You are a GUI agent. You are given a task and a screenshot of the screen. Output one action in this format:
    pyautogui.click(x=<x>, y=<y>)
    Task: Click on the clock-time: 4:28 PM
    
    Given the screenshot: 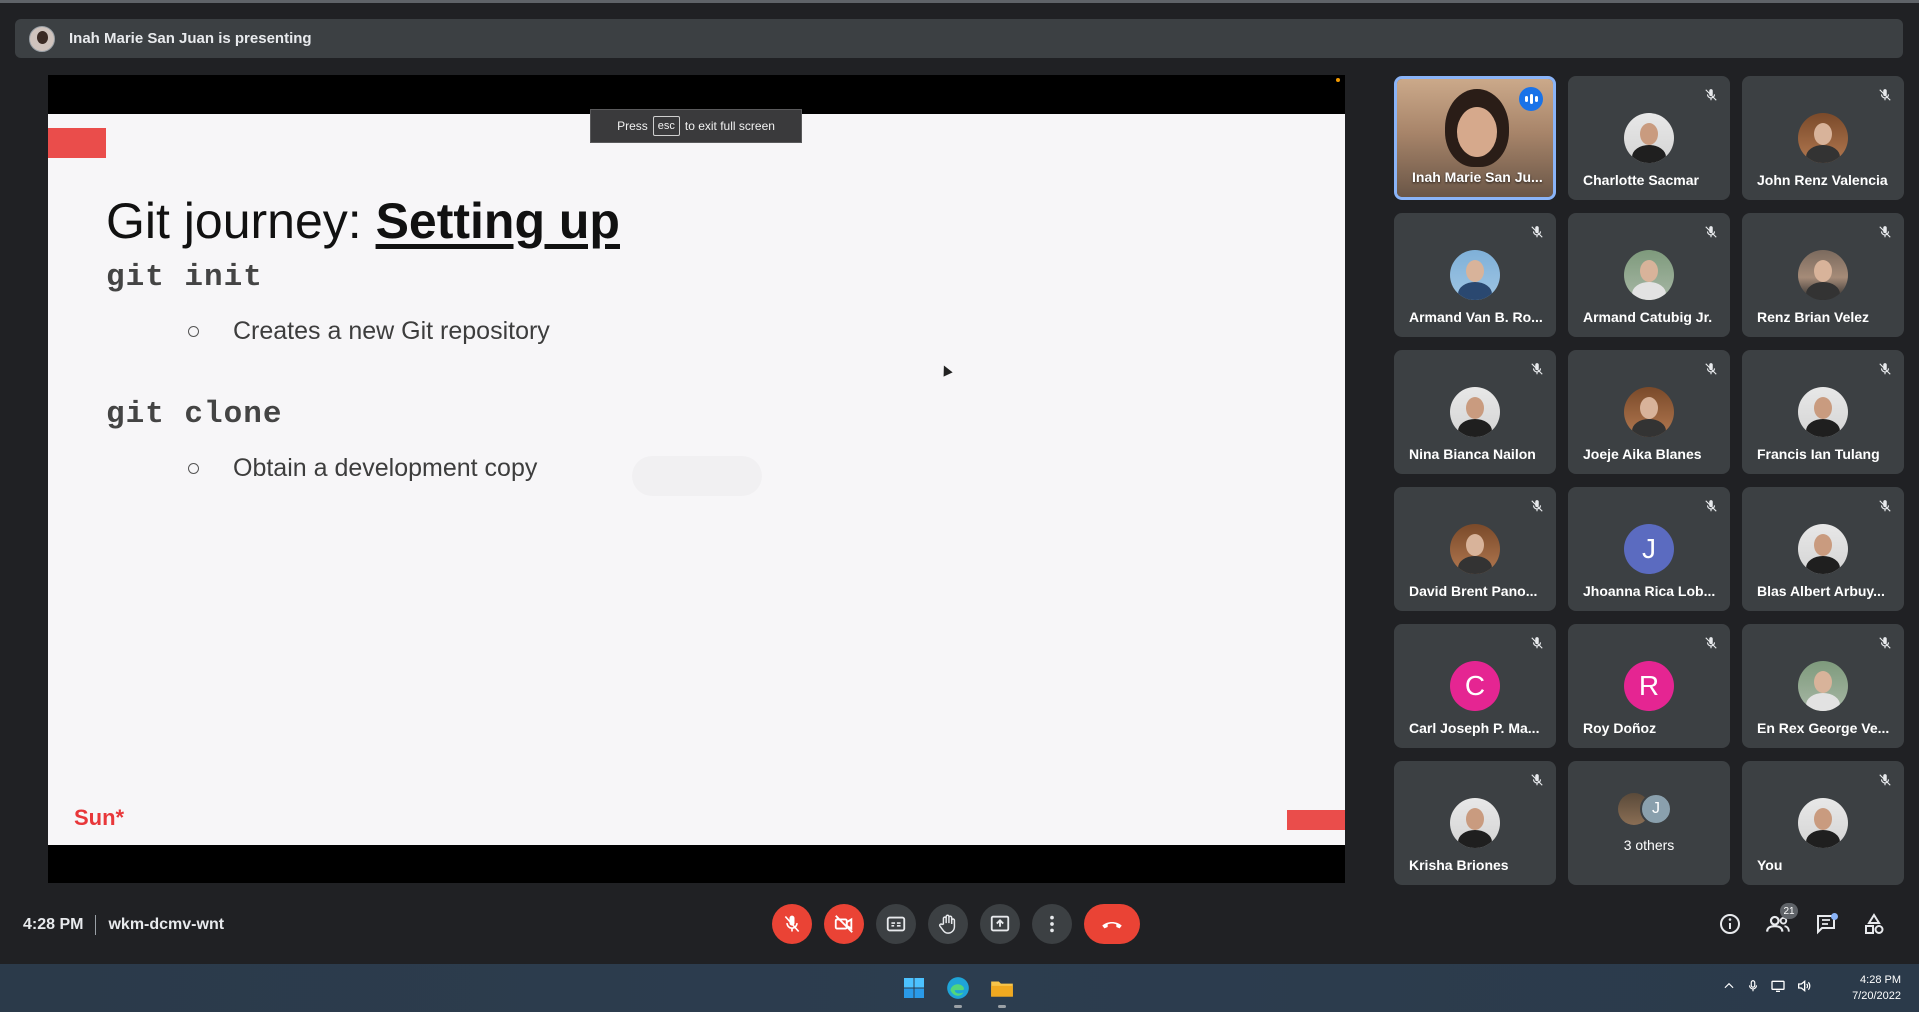 What is the action you would take?
    pyautogui.click(x=1880, y=980)
    